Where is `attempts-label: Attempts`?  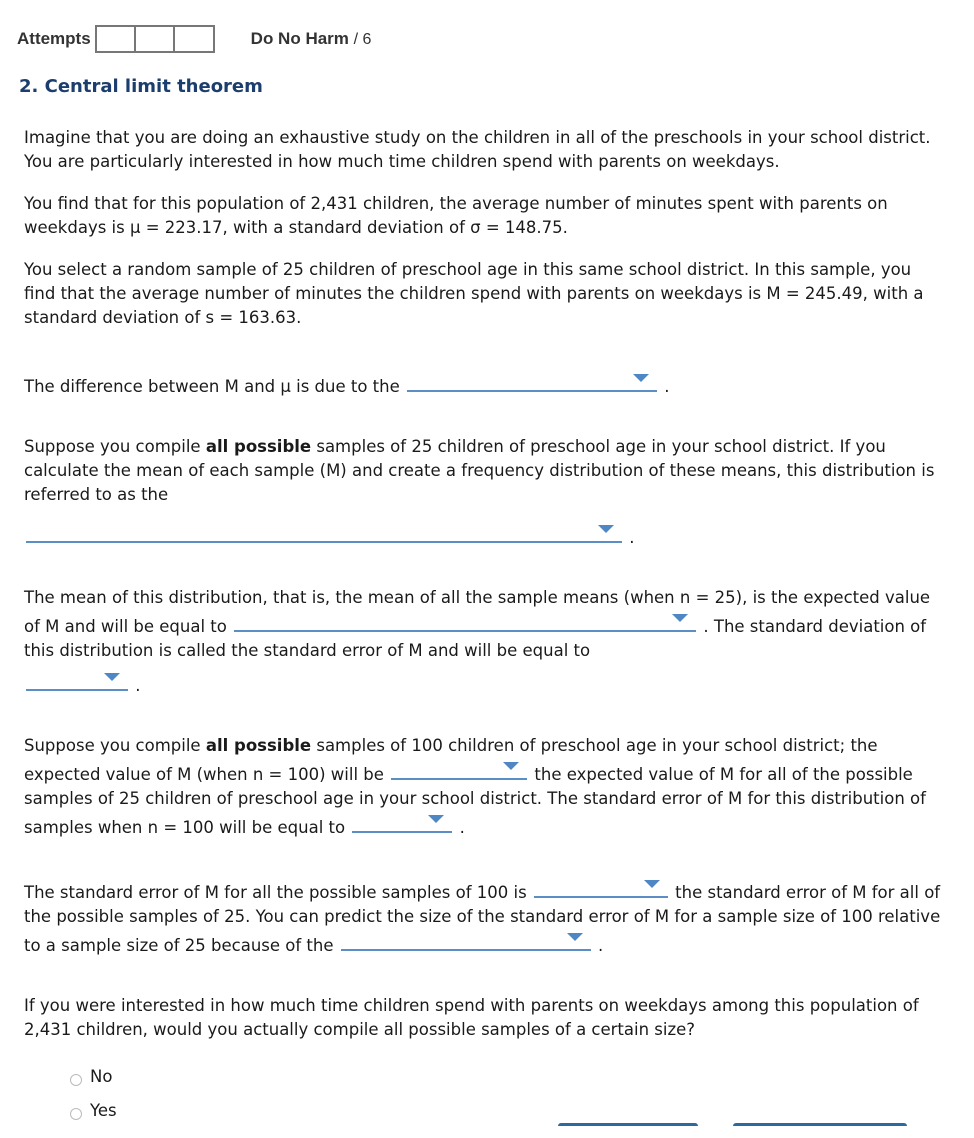
attempts-label: Attempts is located at coordinates (54, 38).